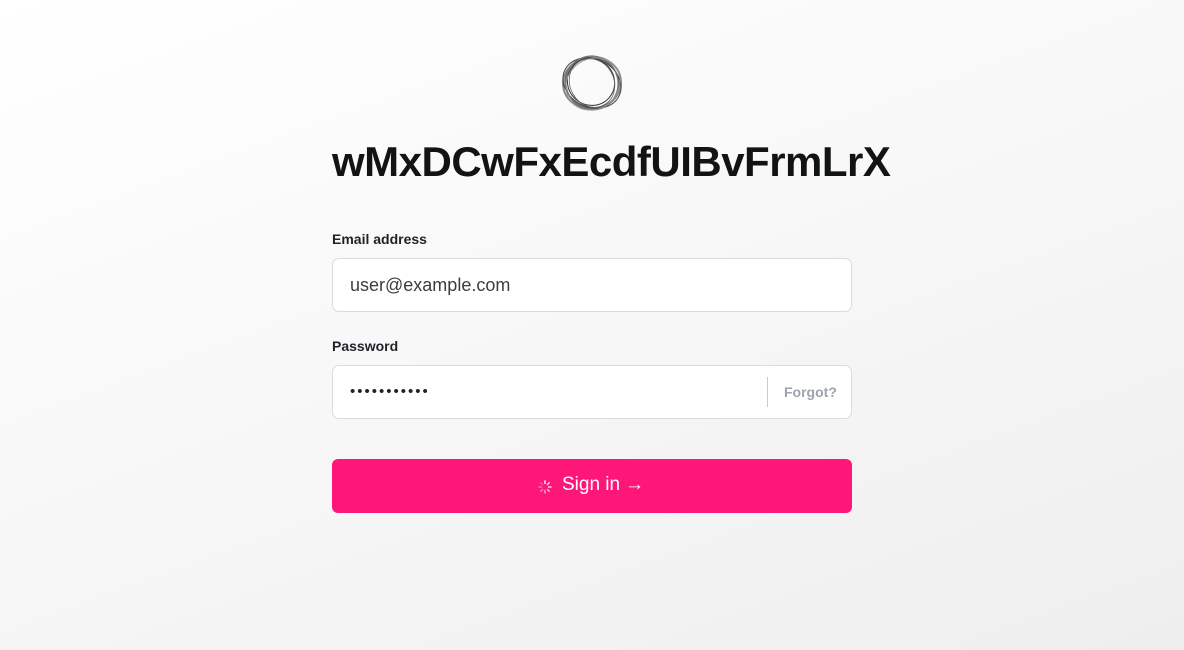 This screenshot has width=1184, height=650. What do you see at coordinates (767, 392) in the screenshot?
I see `password-divider` at bounding box center [767, 392].